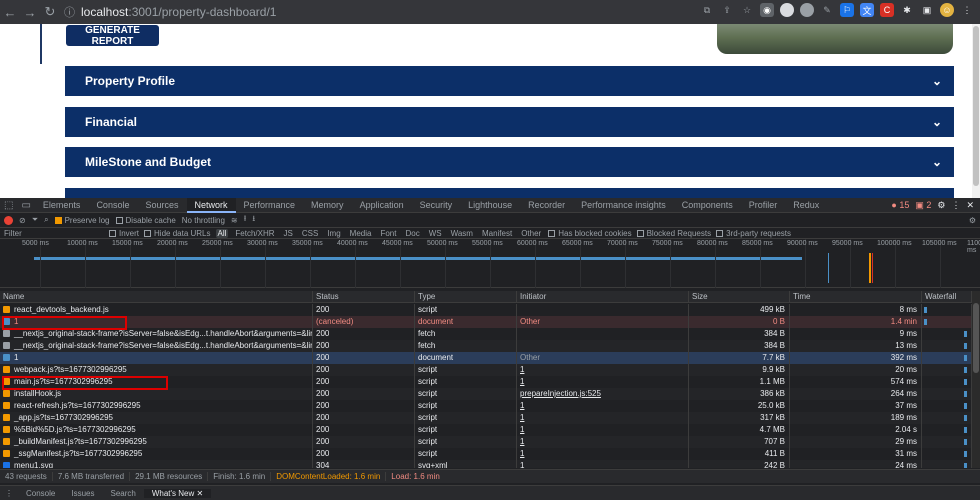  Describe the element at coordinates (947, 10) in the screenshot. I see `profile-avatar: ☺` at that location.